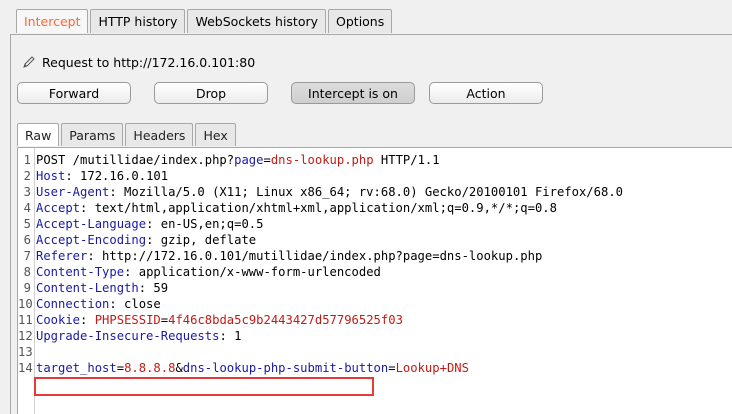  Describe the element at coordinates (73, 192) in the screenshot. I see `header-name: User-Agent` at that location.